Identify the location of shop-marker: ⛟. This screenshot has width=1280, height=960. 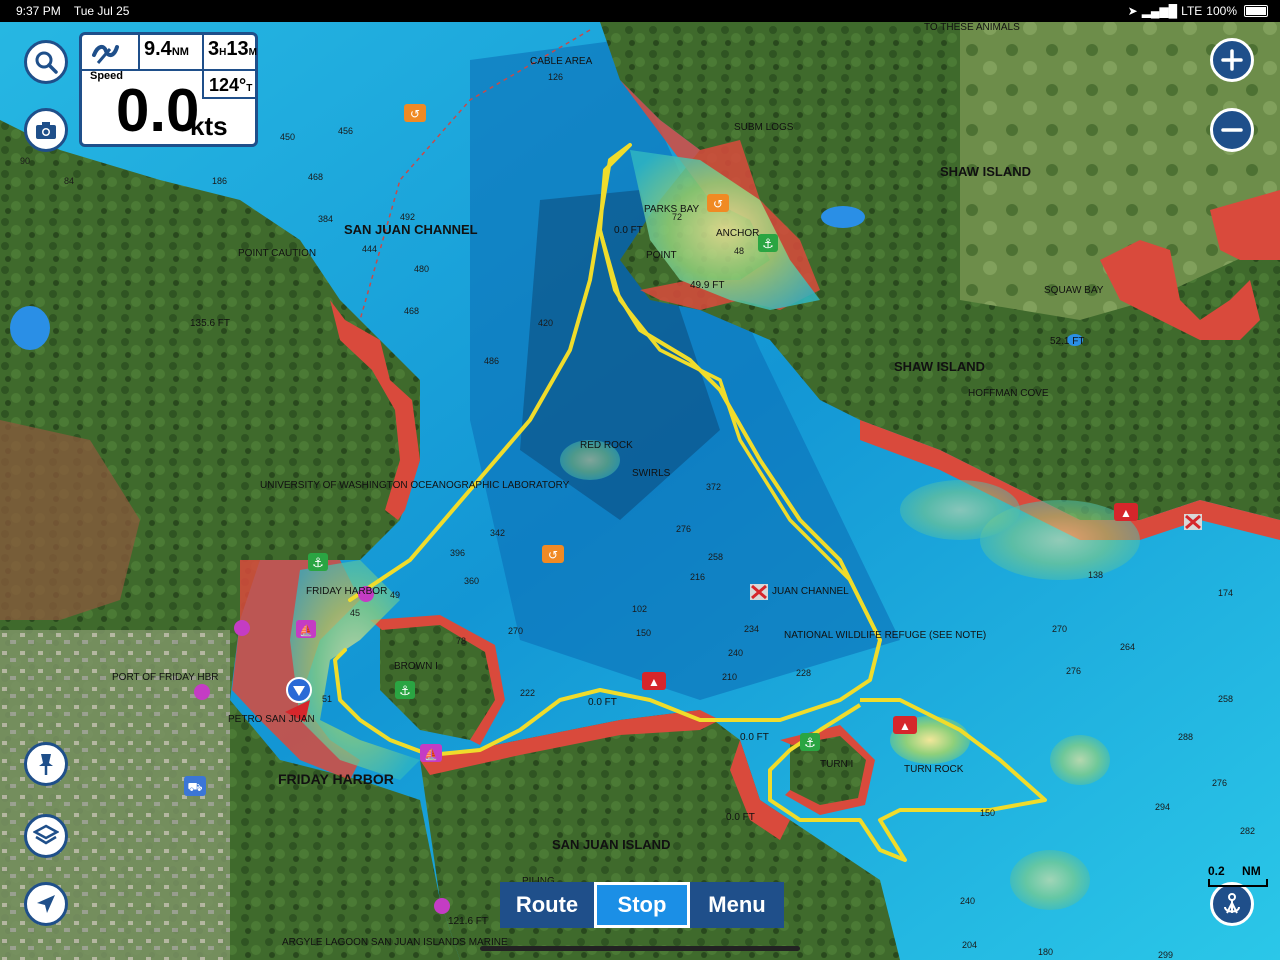
(195, 786).